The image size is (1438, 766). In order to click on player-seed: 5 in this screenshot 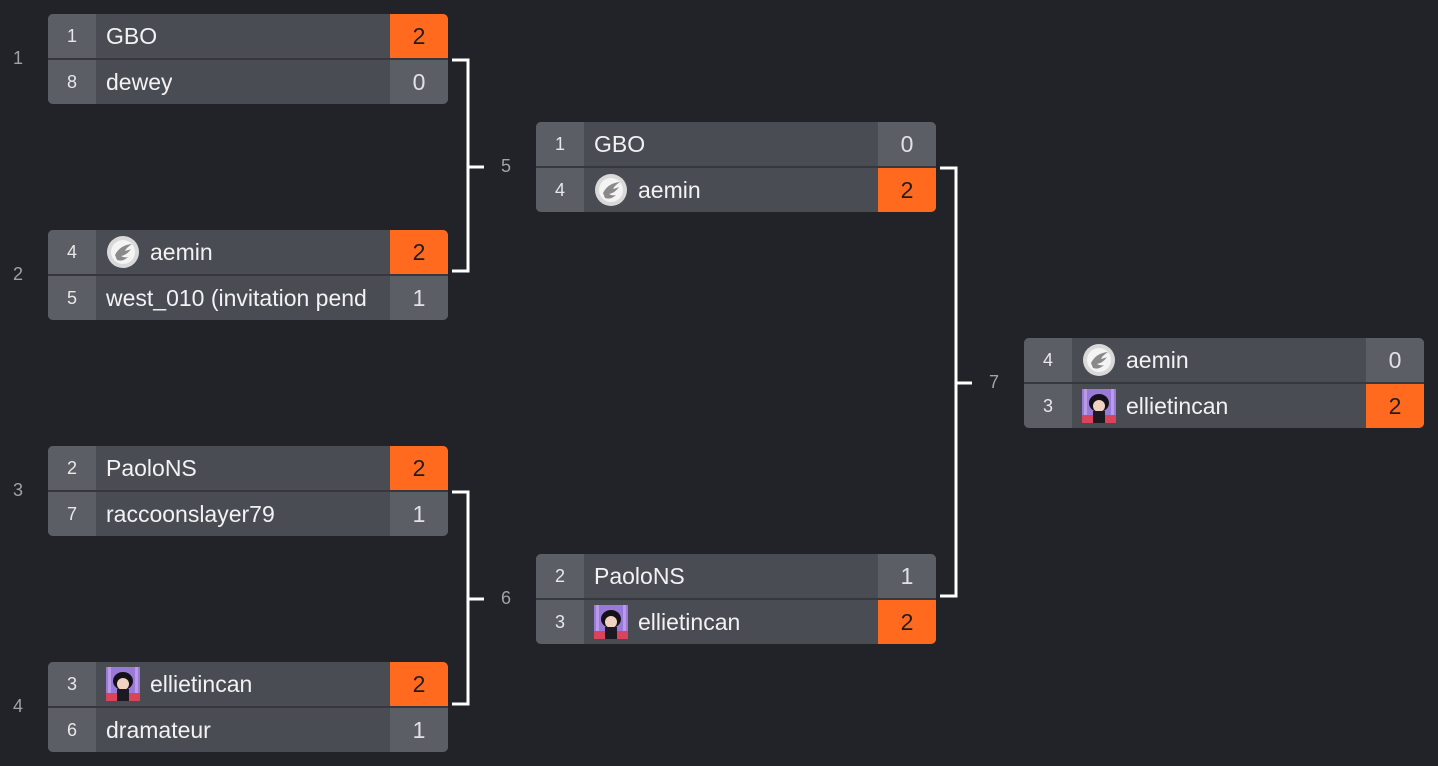, I will do `click(72, 298)`.